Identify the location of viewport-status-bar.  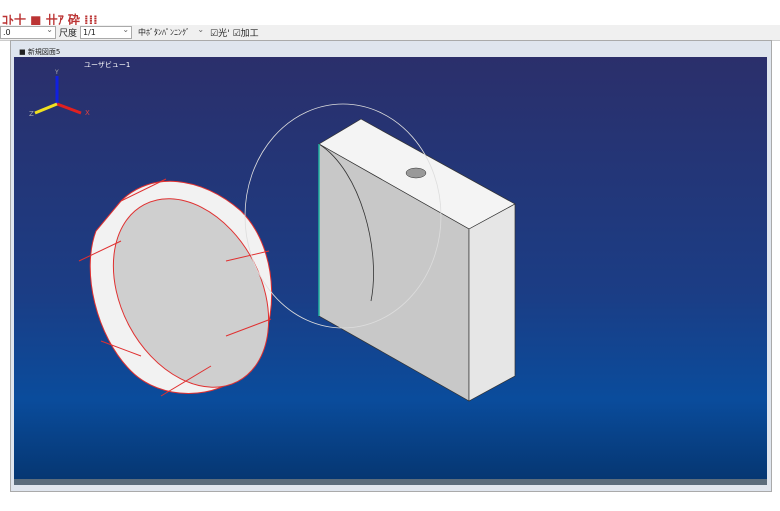
(390, 482).